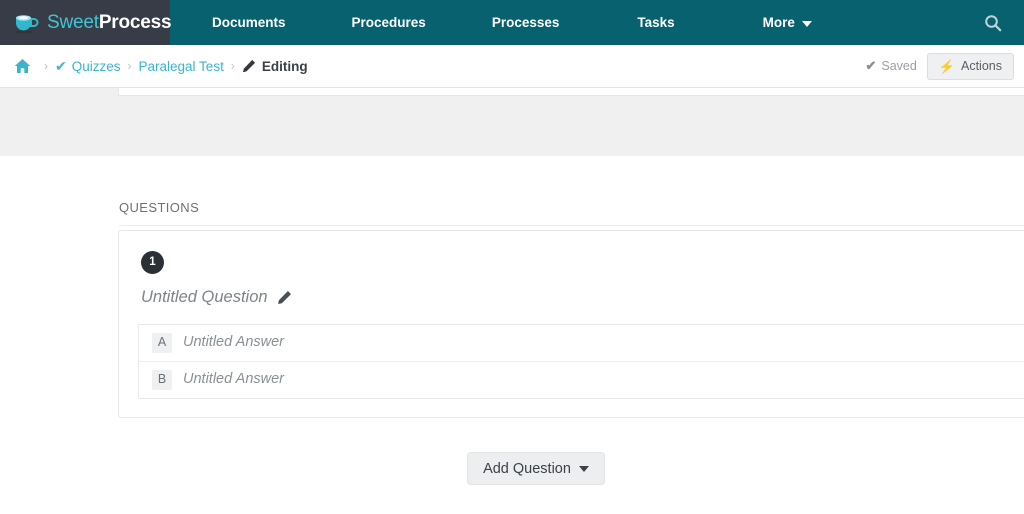  Describe the element at coordinates (946, 66) in the screenshot. I see `lightning-bolt-icon: ⚡` at that location.